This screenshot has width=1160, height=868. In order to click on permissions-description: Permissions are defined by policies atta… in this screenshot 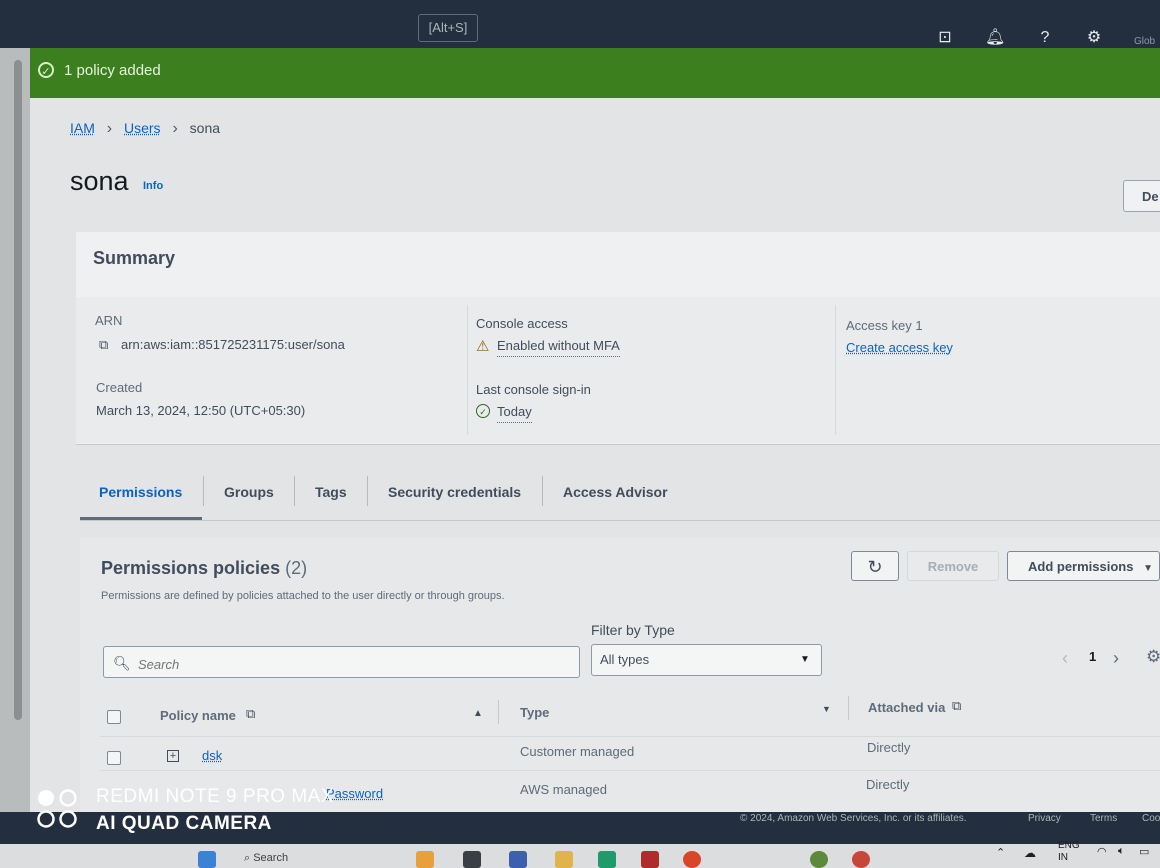, I will do `click(303, 596)`.